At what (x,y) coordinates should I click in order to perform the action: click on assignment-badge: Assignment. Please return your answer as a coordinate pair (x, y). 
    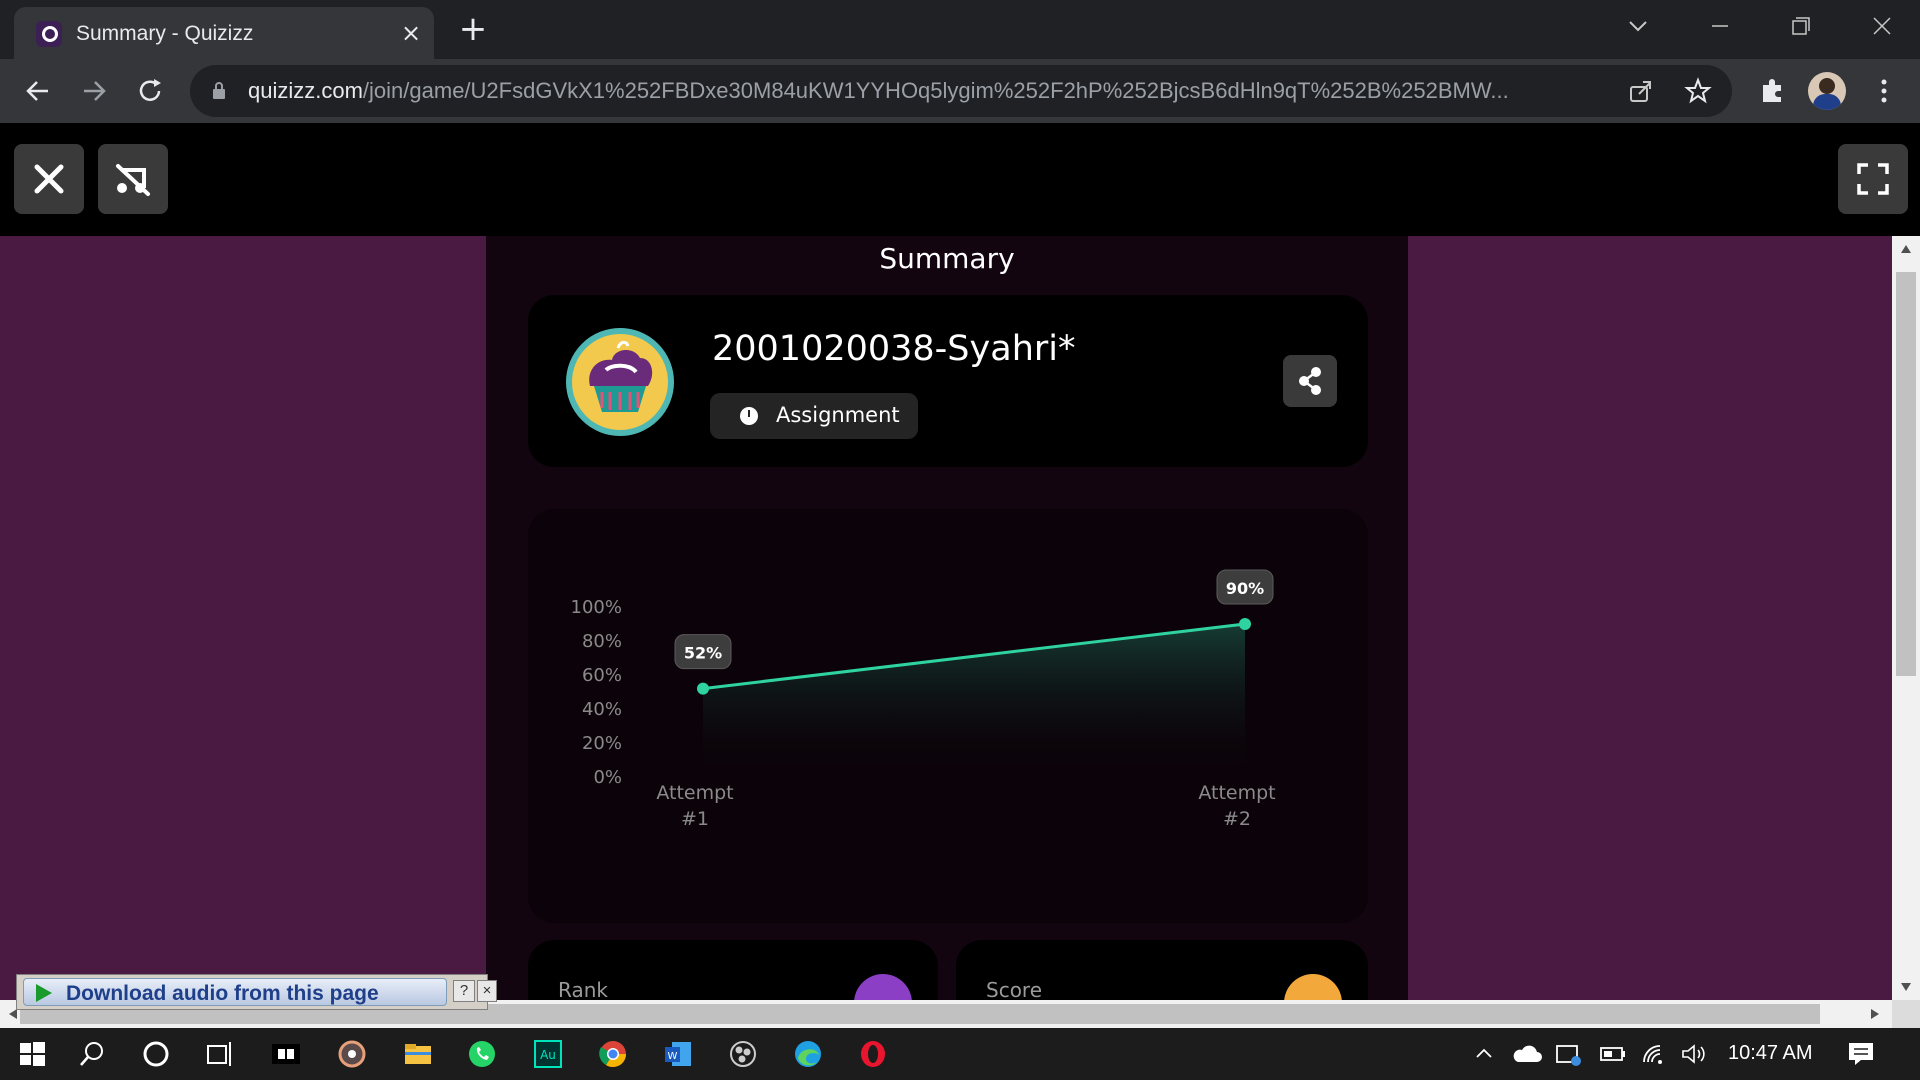
    Looking at the image, I should click on (814, 416).